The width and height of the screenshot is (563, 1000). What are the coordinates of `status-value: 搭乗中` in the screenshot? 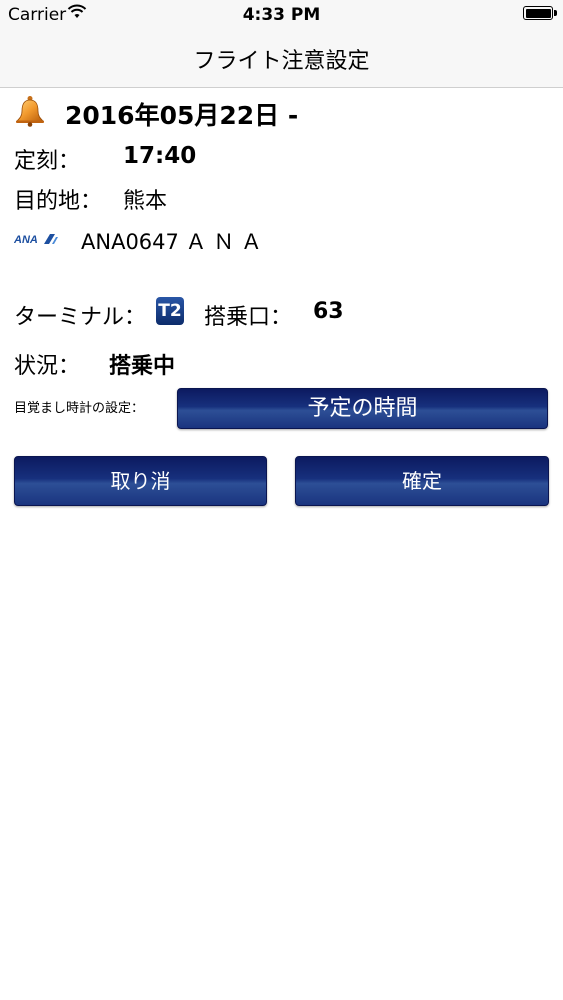 It's located at (142, 366).